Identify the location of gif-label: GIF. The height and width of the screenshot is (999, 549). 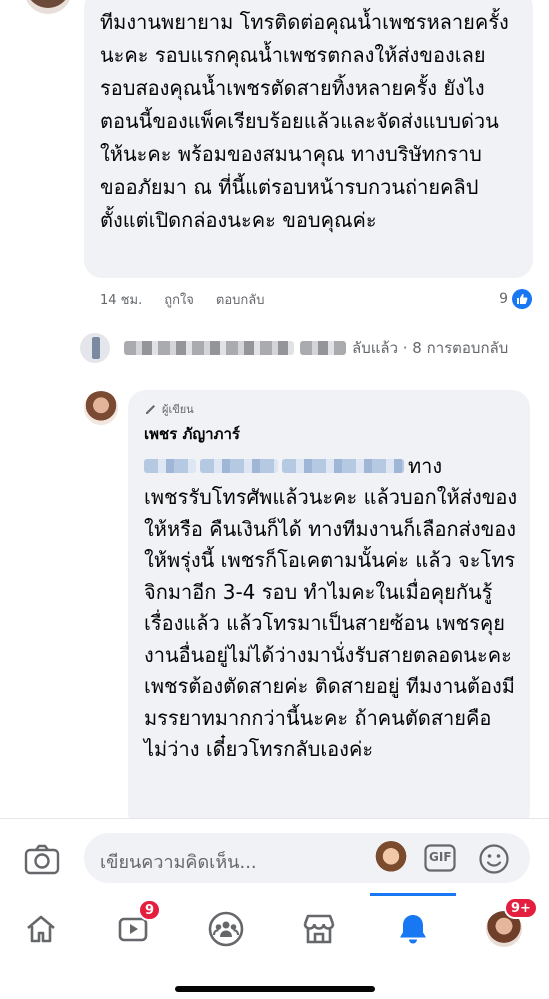
(440, 857).